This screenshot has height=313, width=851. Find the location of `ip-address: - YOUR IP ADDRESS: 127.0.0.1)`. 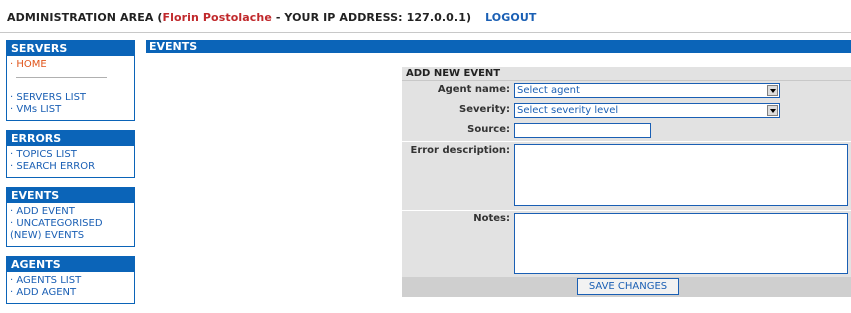

ip-address: - YOUR IP ADDRESS: 127.0.0.1) is located at coordinates (371, 17).